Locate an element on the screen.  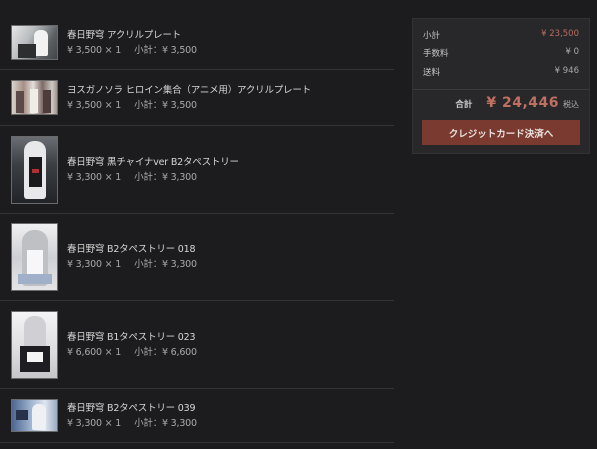
cart-item: 春日野穹 アクリルプレート ¥ 3,500 × 1 小計：¥ 3,500 is located at coordinates (197, 43).